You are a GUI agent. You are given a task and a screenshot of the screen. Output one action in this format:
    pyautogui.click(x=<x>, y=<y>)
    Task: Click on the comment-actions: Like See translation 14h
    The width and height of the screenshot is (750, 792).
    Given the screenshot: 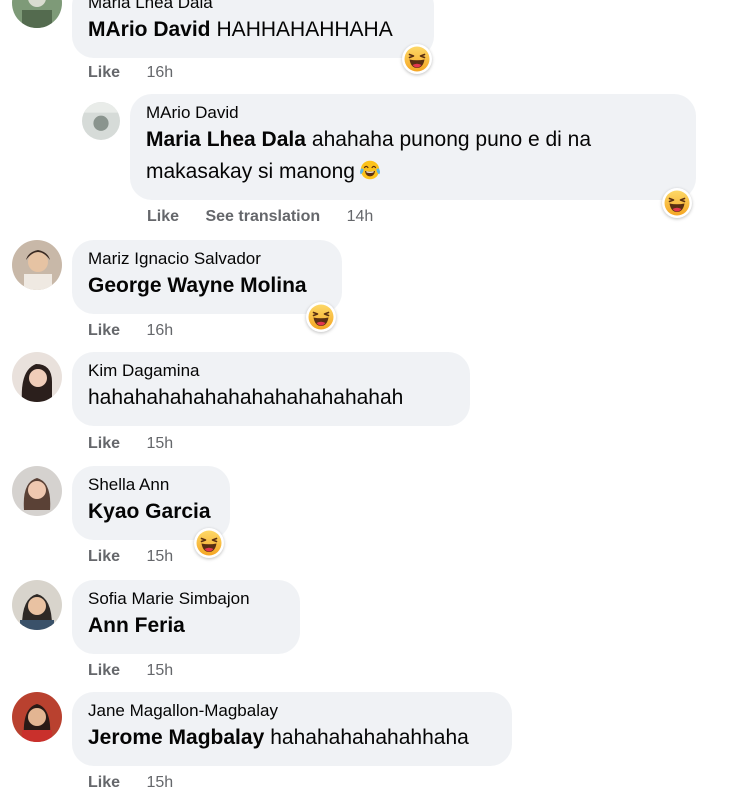 What is the action you would take?
    pyautogui.click(x=260, y=217)
    